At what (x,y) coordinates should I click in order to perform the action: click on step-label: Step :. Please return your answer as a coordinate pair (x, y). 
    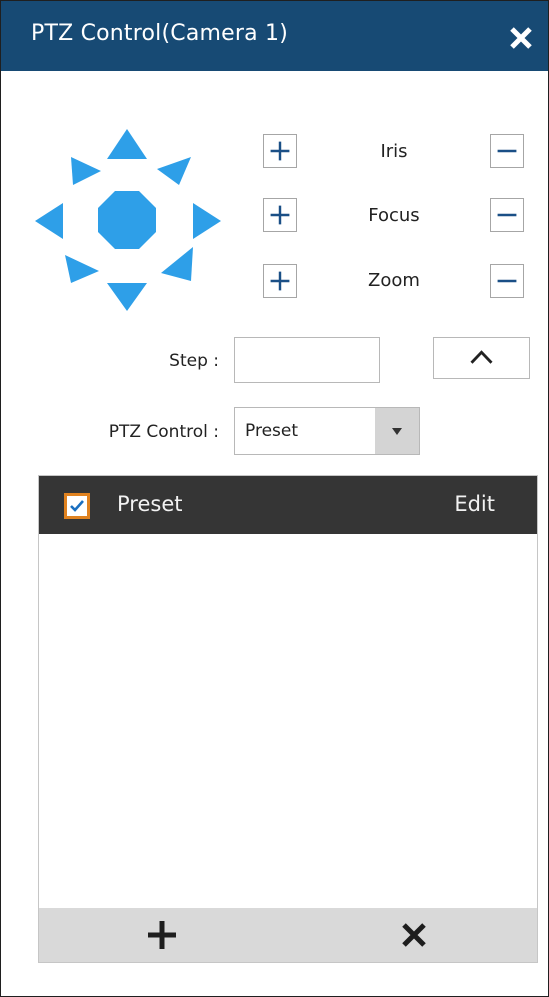
    Looking at the image, I should click on (194, 361).